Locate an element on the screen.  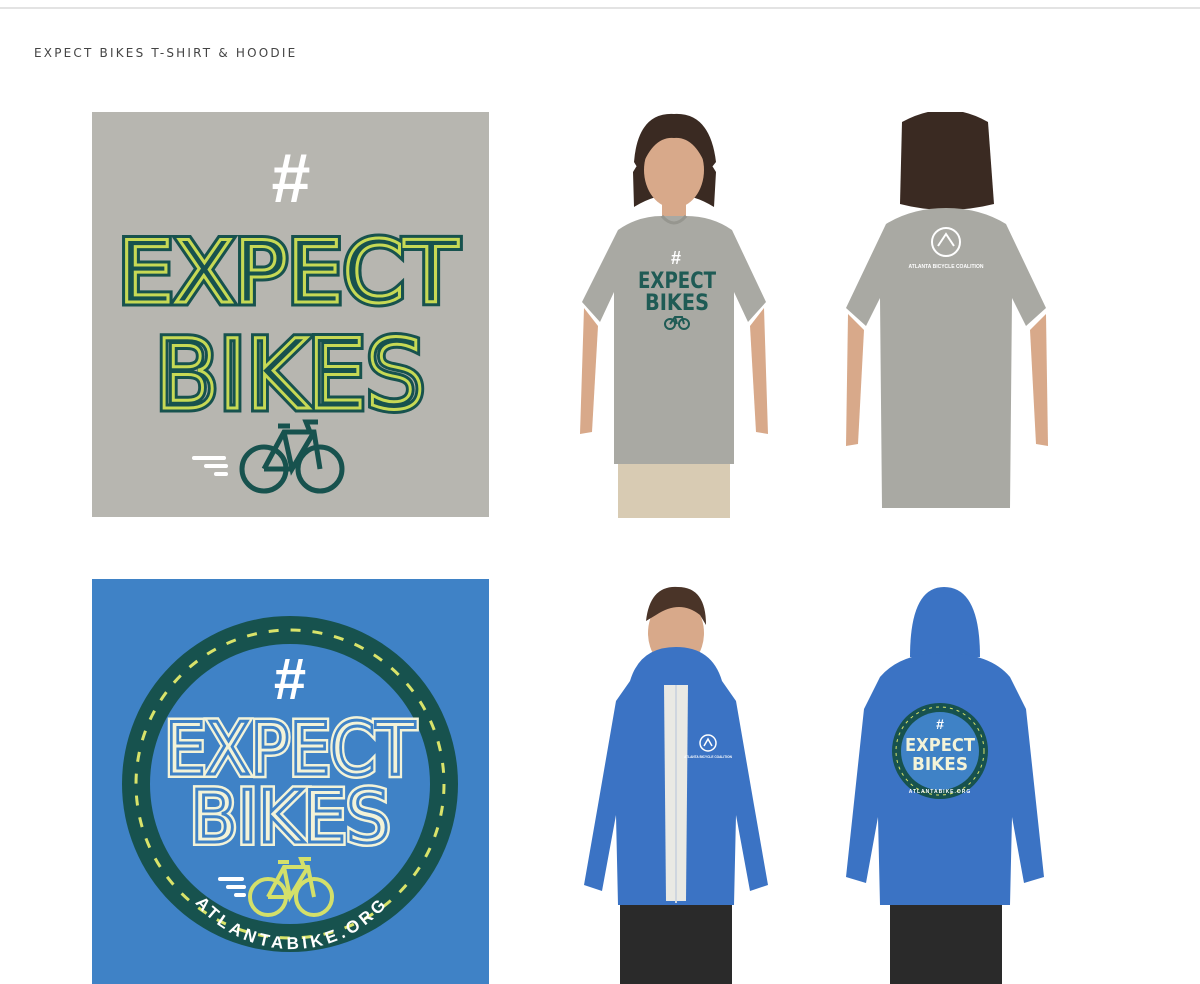
top-divider is located at coordinates (600, 8).